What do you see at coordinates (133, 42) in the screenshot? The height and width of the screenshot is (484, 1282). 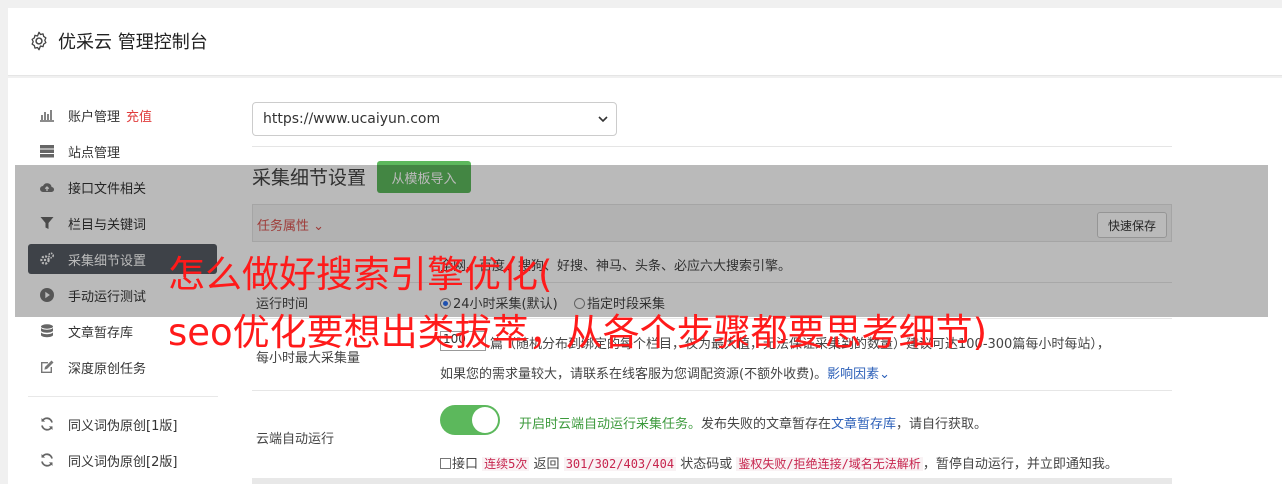 I see `page-title: 优采云 管理控制台` at bounding box center [133, 42].